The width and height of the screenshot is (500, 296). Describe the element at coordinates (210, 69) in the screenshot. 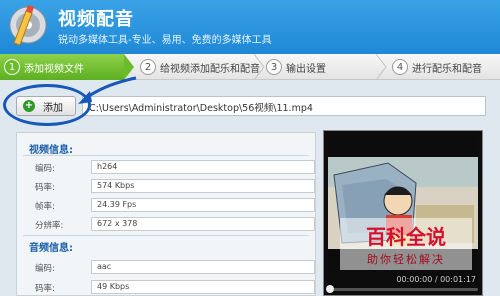

I see `step-label: 给视频添加配乐和配音` at that location.